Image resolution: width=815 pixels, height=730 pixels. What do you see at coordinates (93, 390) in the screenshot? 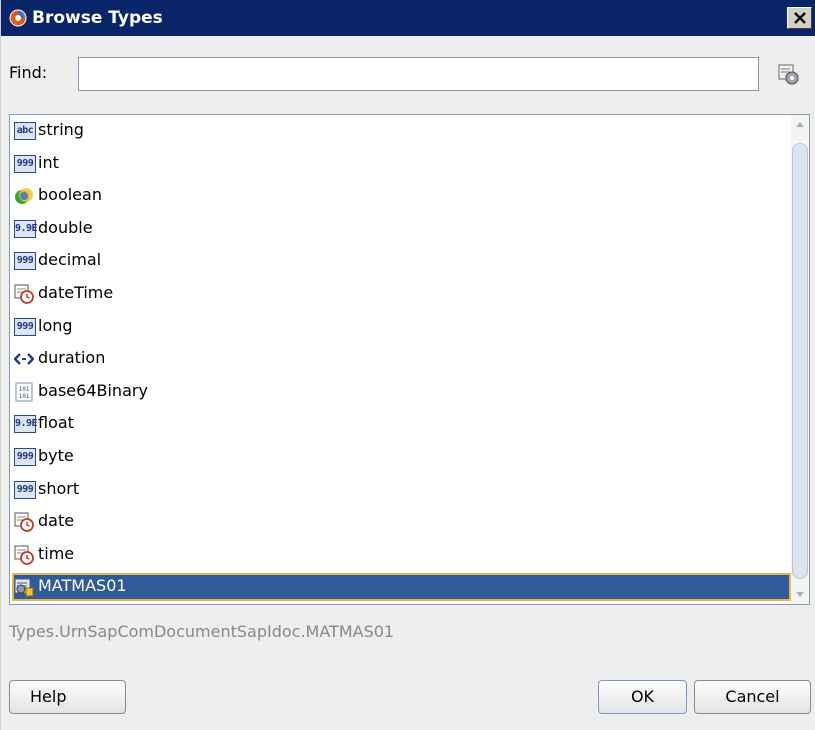
I see `type-list-item-label: base64Binary` at bounding box center [93, 390].